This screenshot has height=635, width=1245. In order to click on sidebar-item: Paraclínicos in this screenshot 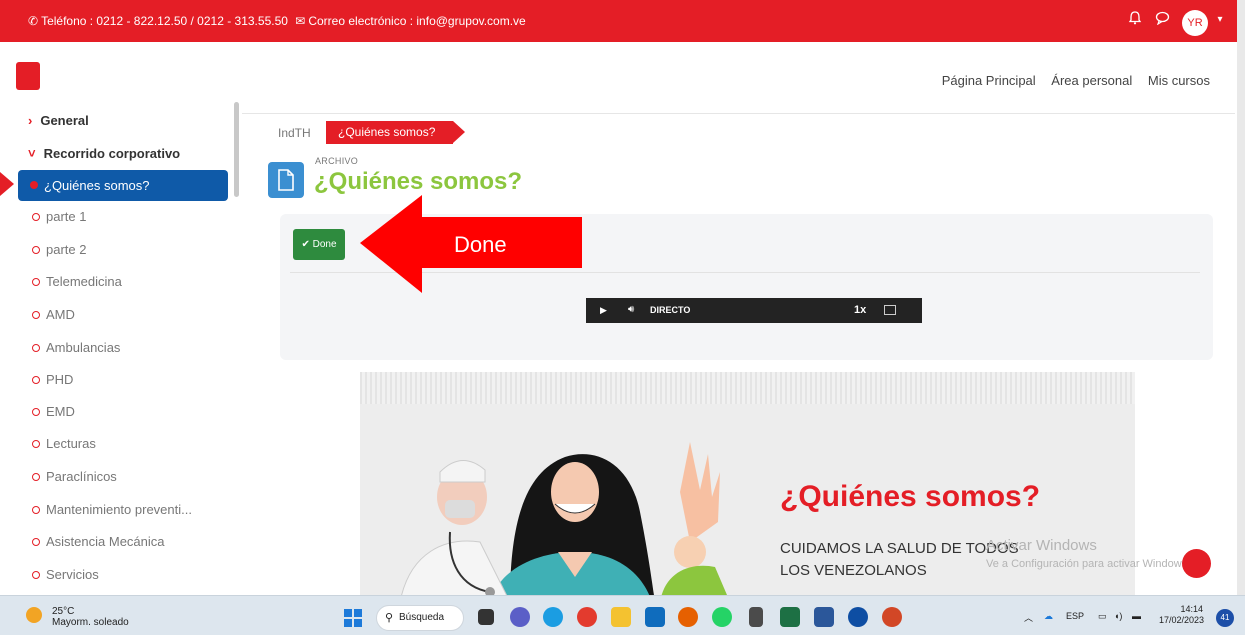, I will do `click(74, 476)`.